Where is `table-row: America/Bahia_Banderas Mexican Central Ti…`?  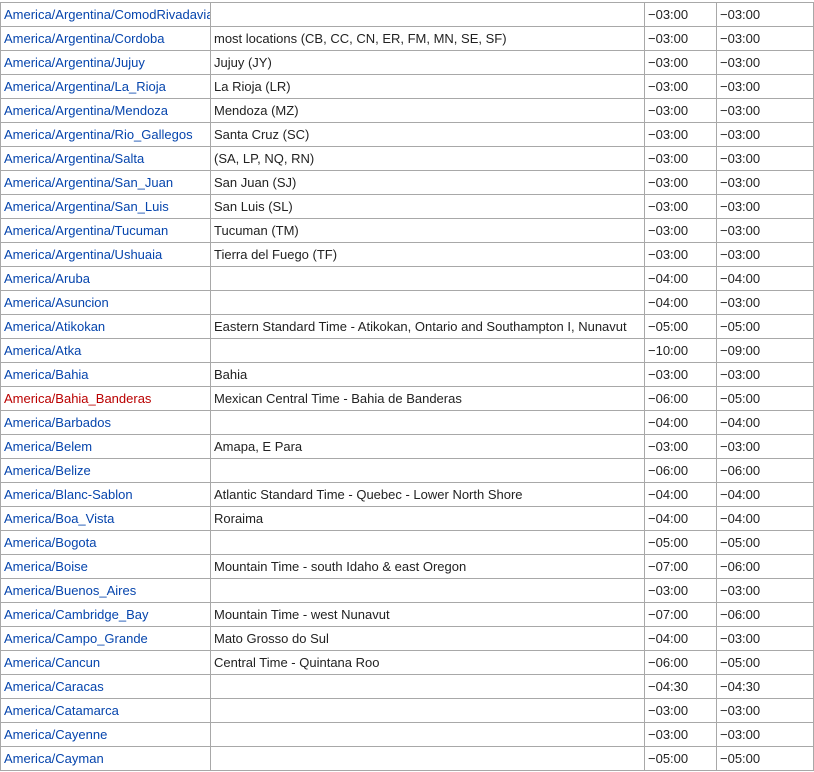 table-row: America/Bahia_Banderas Mexican Central Ti… is located at coordinates (407, 398).